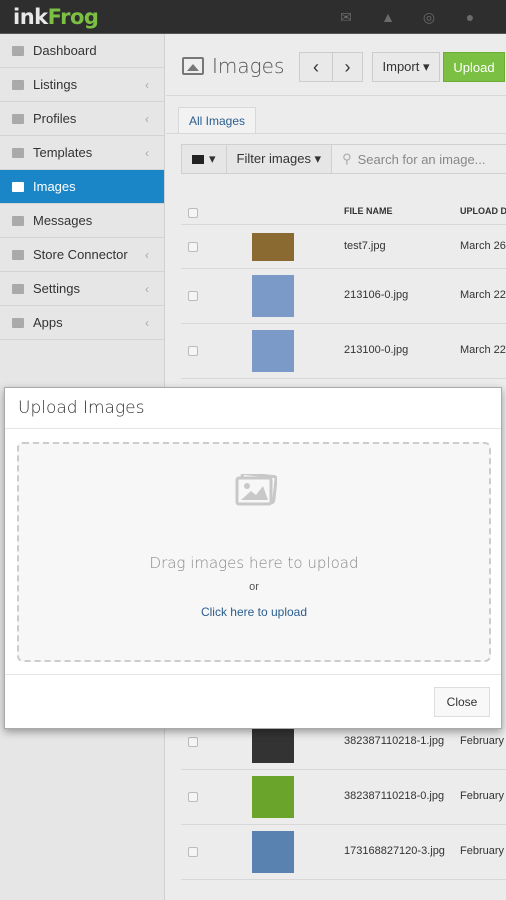 Image resolution: width=506 pixels, height=900 pixels. I want to click on modal-title: Upload Images, so click(81, 408).